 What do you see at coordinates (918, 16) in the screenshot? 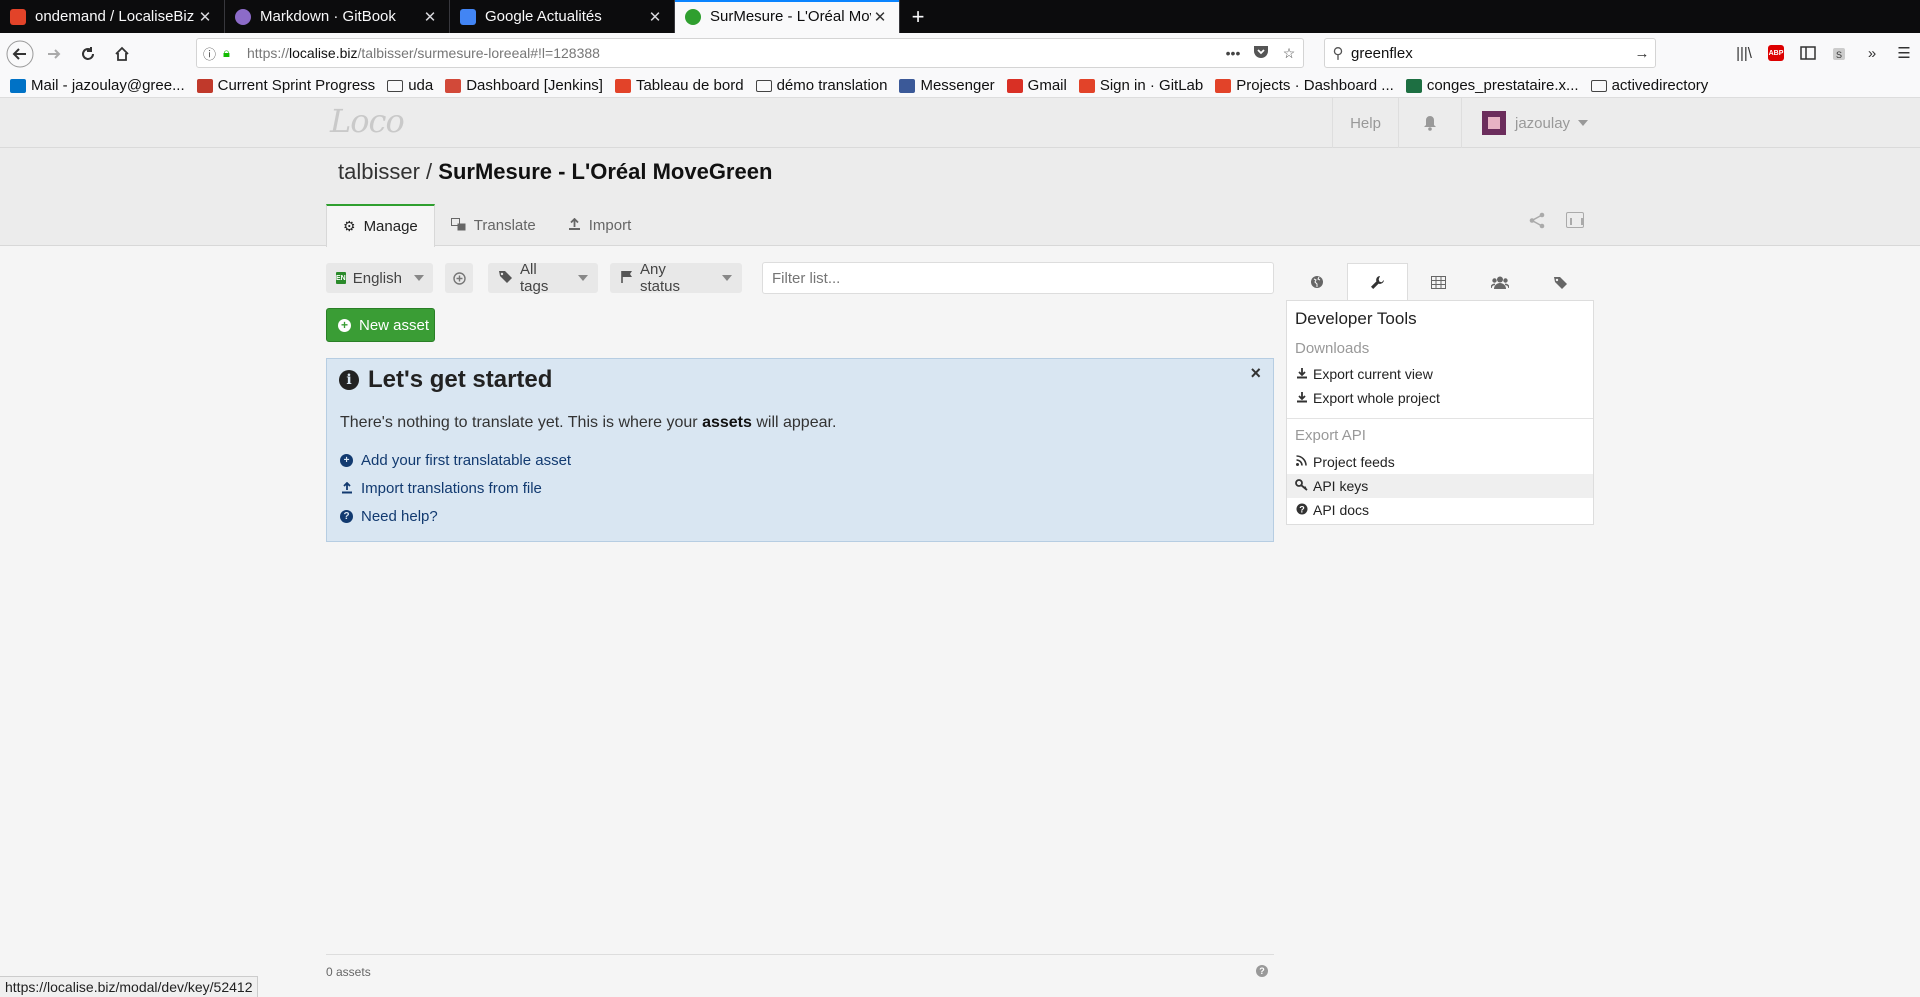
I see `new-tab-button: +` at bounding box center [918, 16].